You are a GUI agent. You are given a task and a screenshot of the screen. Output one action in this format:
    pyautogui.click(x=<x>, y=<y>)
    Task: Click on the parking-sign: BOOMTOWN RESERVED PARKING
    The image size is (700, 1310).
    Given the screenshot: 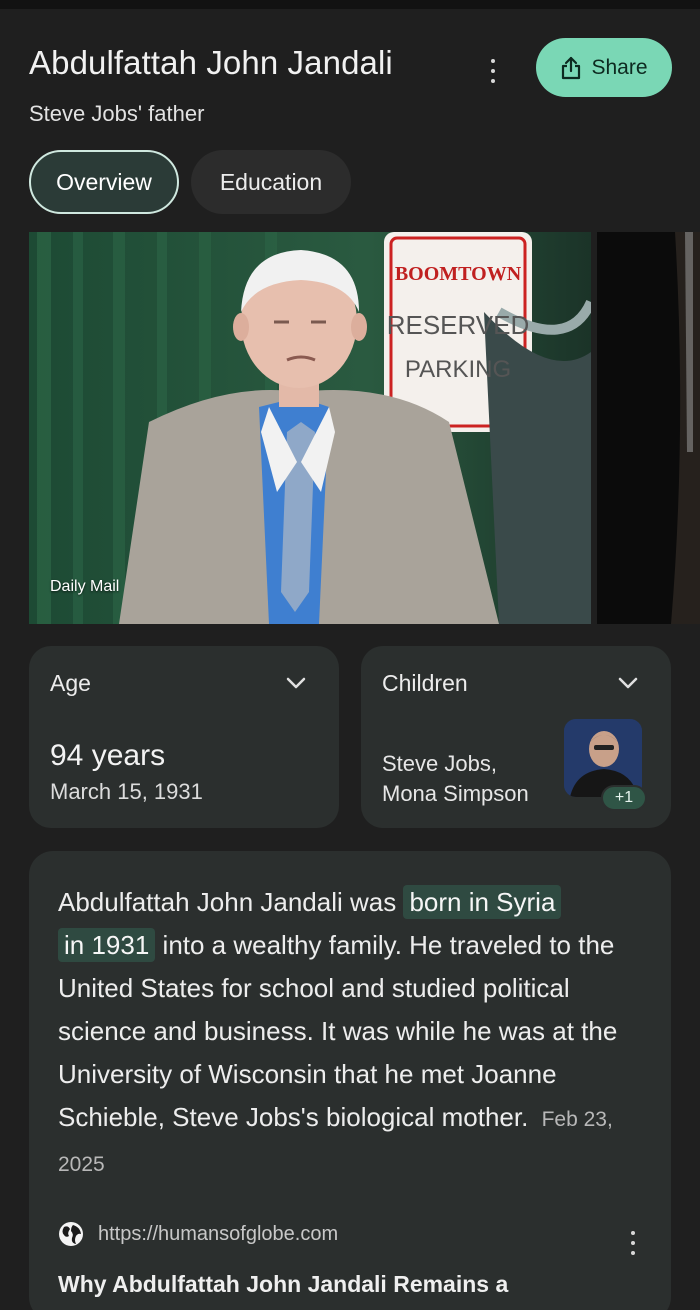 What is the action you would take?
    pyautogui.click(x=458, y=323)
    